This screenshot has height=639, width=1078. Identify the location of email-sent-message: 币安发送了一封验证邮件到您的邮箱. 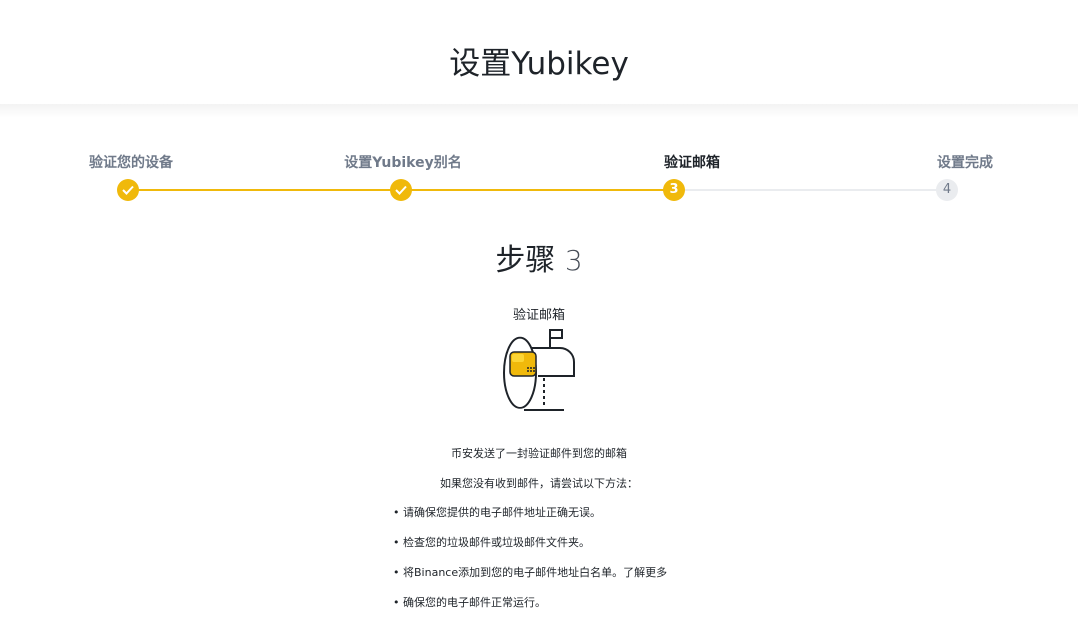
(539, 453).